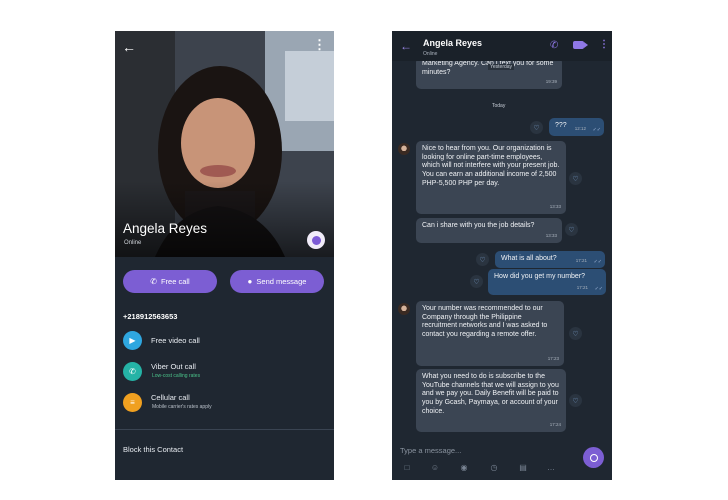  I want to click on option-sublabel: Low-cost calling rates, so click(176, 376).